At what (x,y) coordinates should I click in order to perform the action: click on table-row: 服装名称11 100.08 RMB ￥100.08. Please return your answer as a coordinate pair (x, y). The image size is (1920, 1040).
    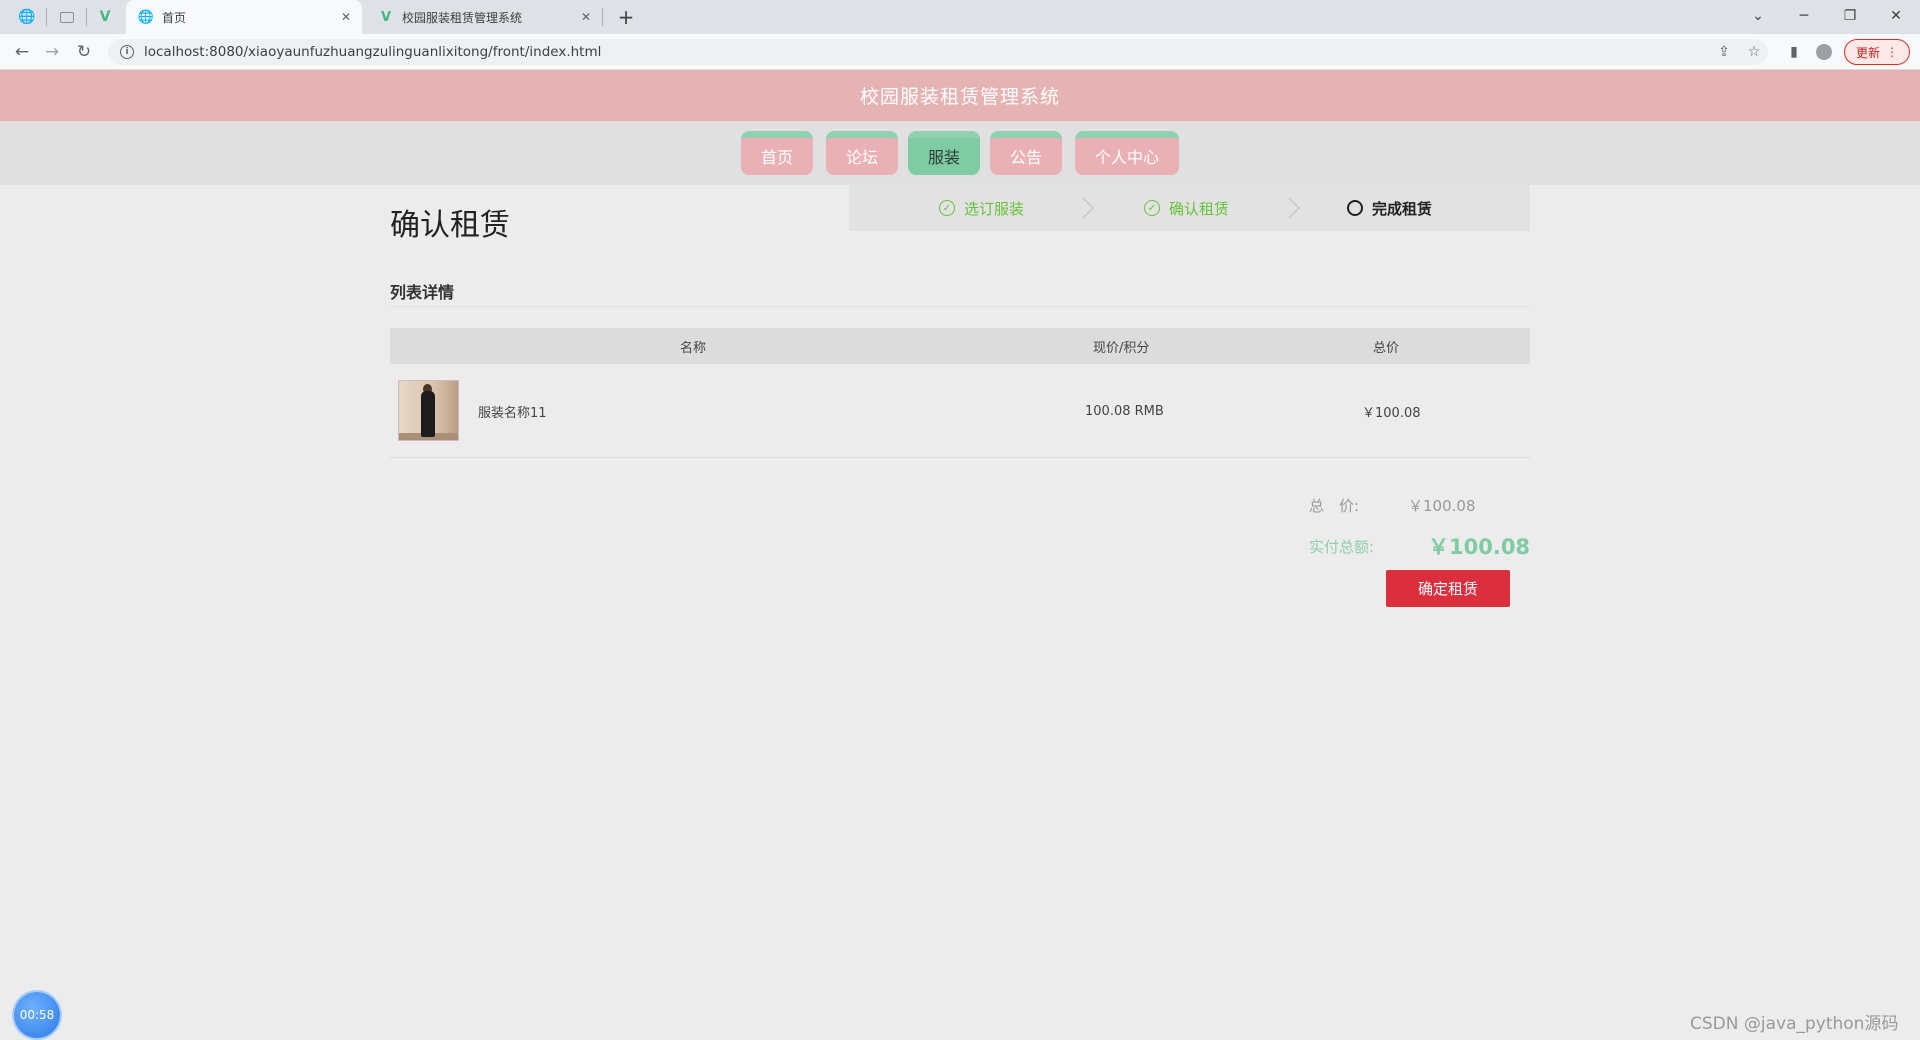
    Looking at the image, I should click on (960, 411).